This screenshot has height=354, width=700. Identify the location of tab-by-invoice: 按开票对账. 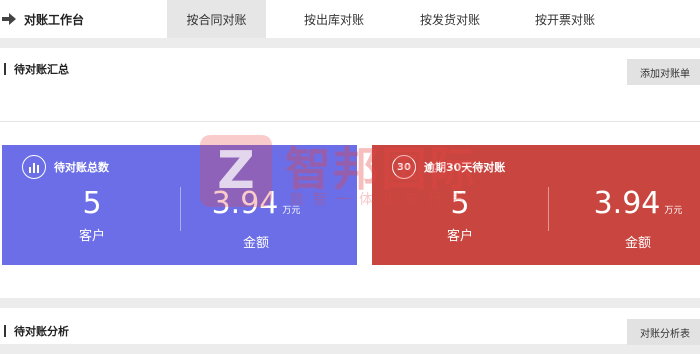
(565, 19).